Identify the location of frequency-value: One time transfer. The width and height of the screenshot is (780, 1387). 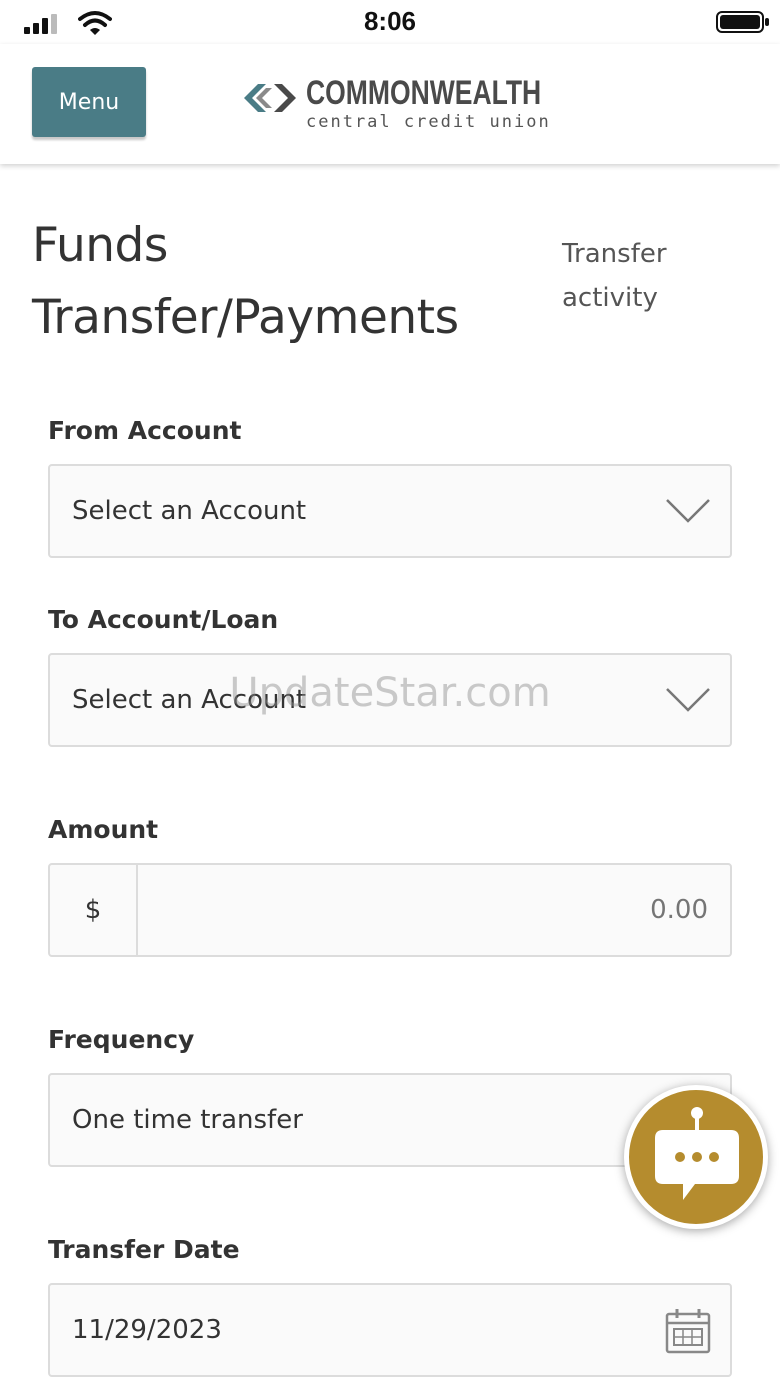
(187, 1120).